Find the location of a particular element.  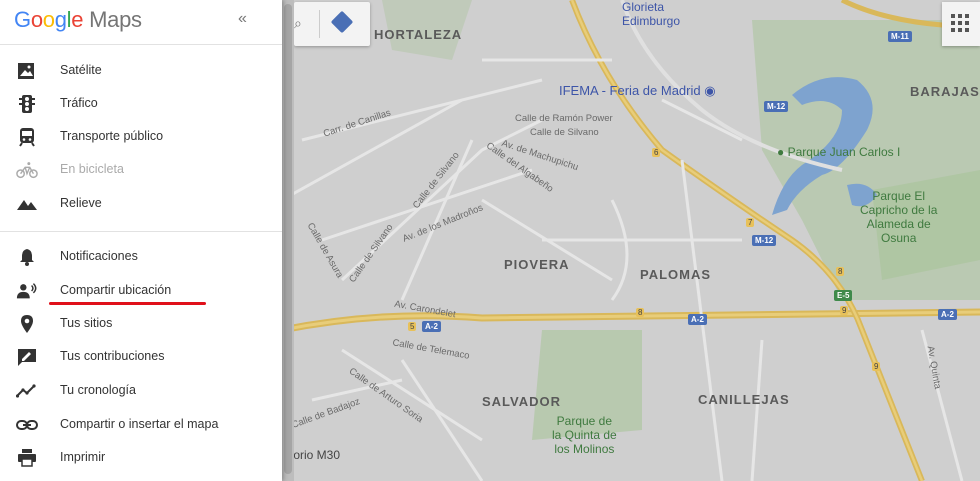

menu-item-print: Imprimir is located at coordinates (141, 457).